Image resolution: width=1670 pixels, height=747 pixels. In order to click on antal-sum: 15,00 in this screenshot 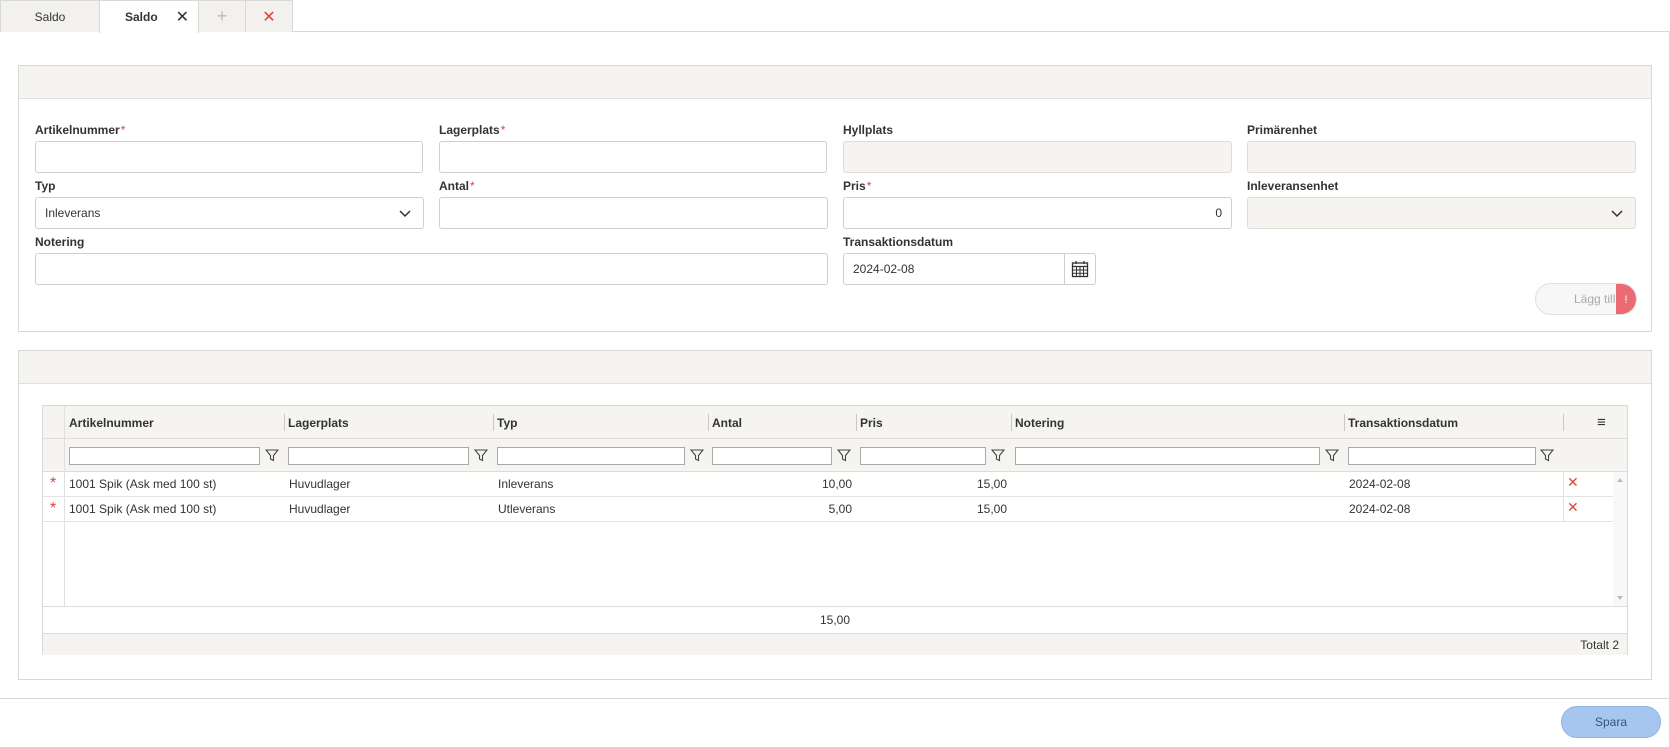, I will do `click(834, 620)`.